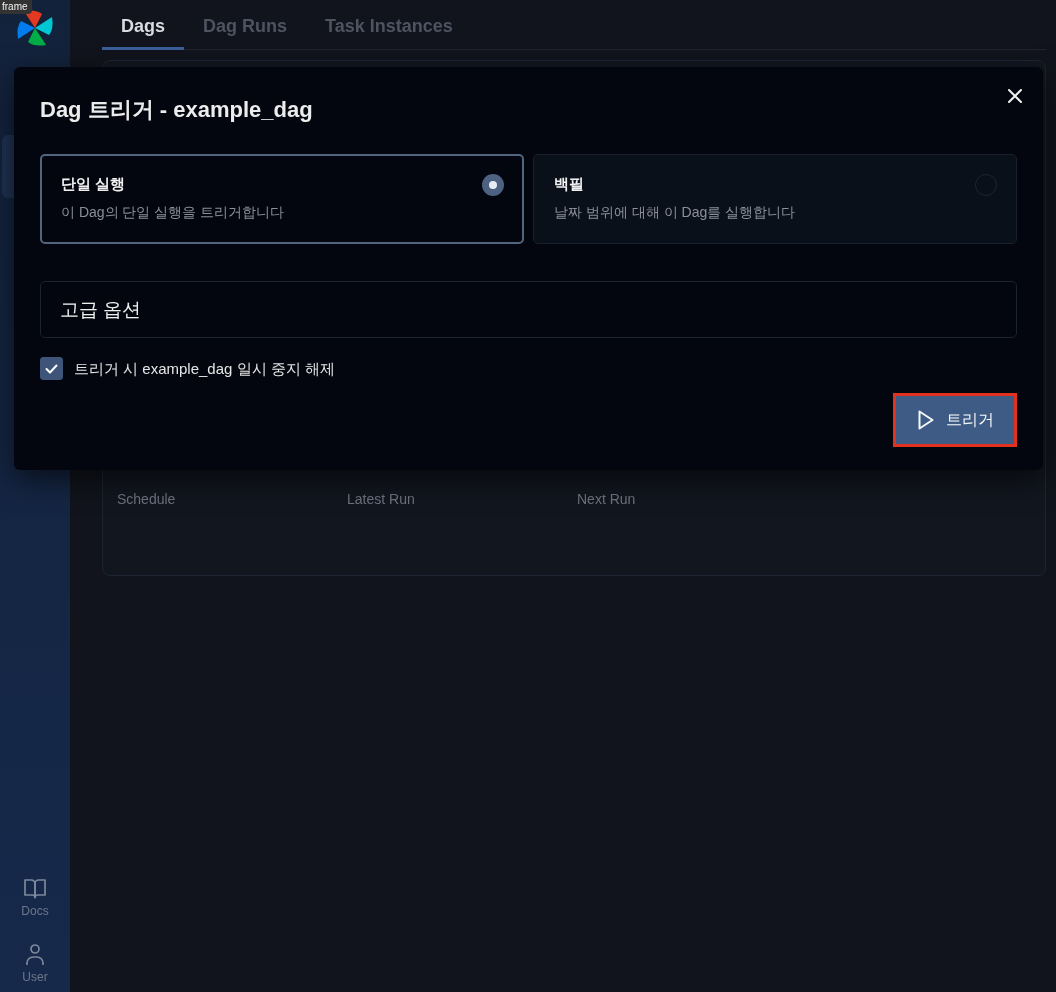  I want to click on checkbox, so click(51, 368).